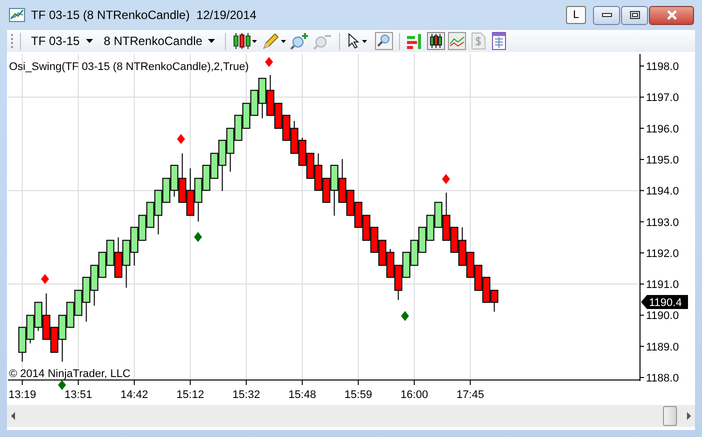  Describe the element at coordinates (662, 347) in the screenshot. I see `axis-label: 1189.0` at that location.